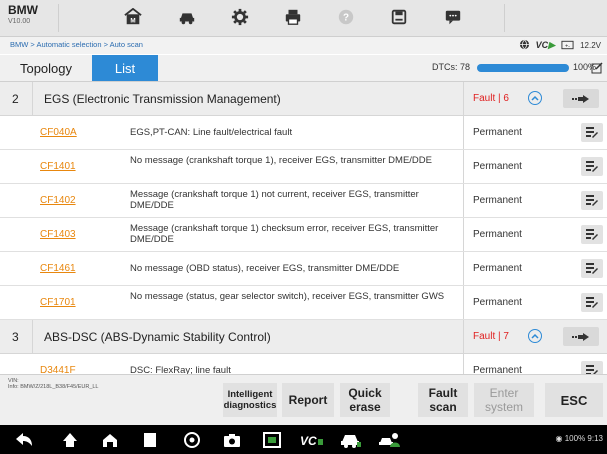 This screenshot has height=454, width=607. Describe the element at coordinates (58, 166) in the screenshot. I see `dtc-code-link: CF1401` at that location.